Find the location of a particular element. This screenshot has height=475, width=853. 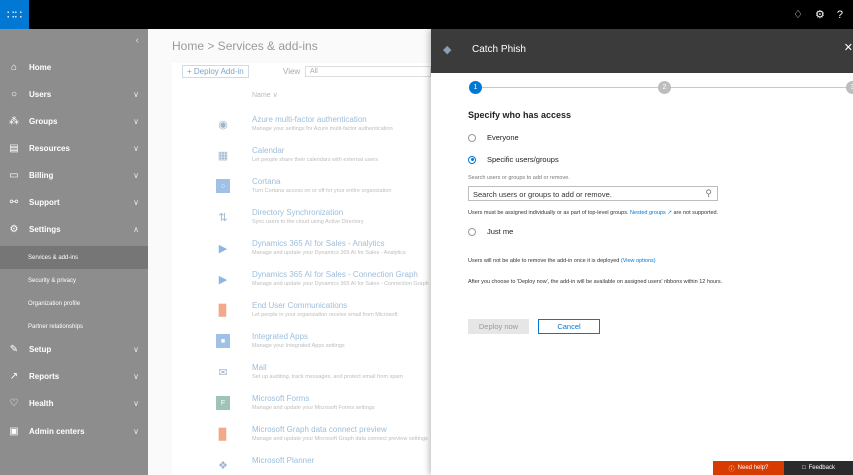

panel-title: Catch Phish is located at coordinates (499, 49).